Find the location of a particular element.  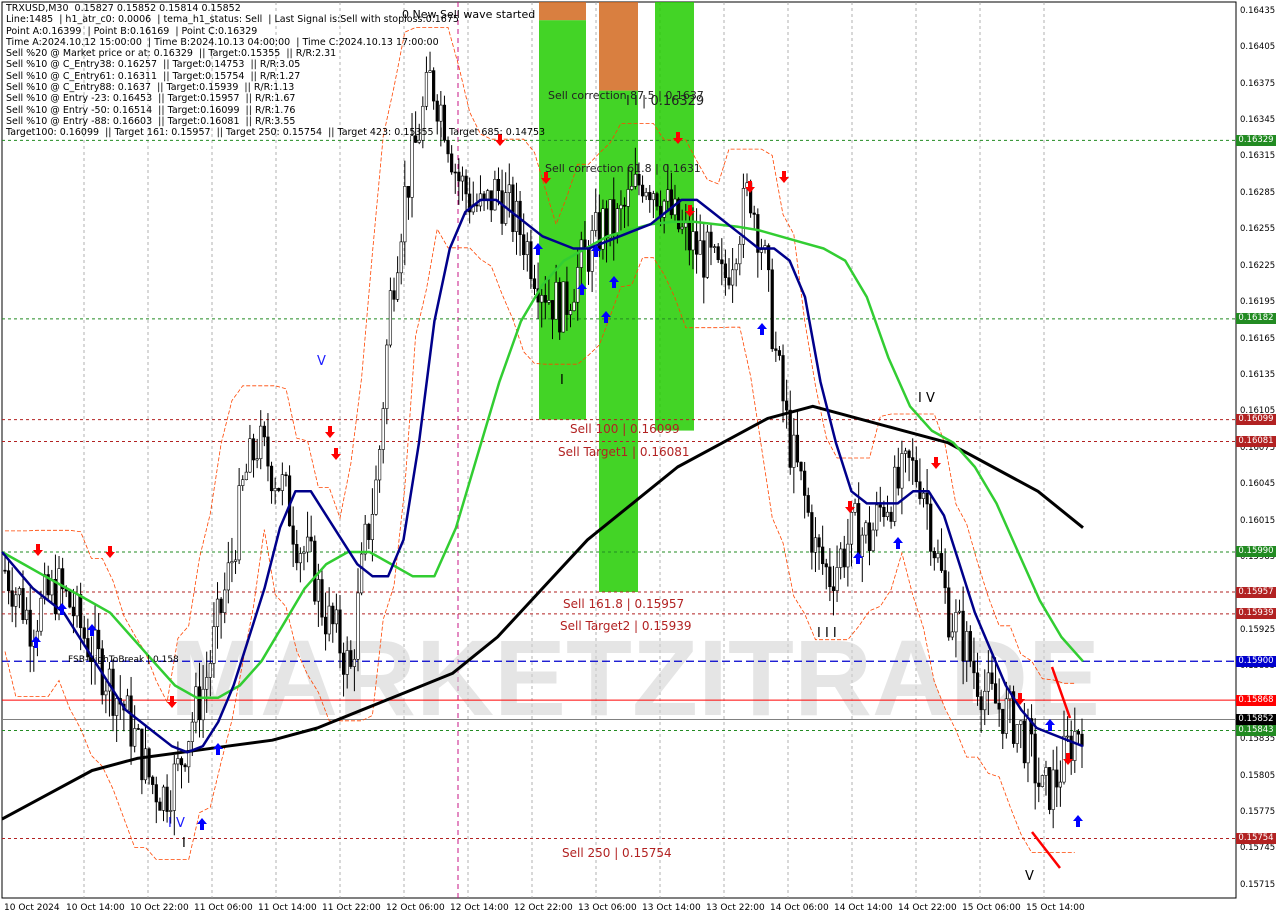

sell-correction-618-label: Sell correction 61.8 | 0.1631 is located at coordinates (623, 168).